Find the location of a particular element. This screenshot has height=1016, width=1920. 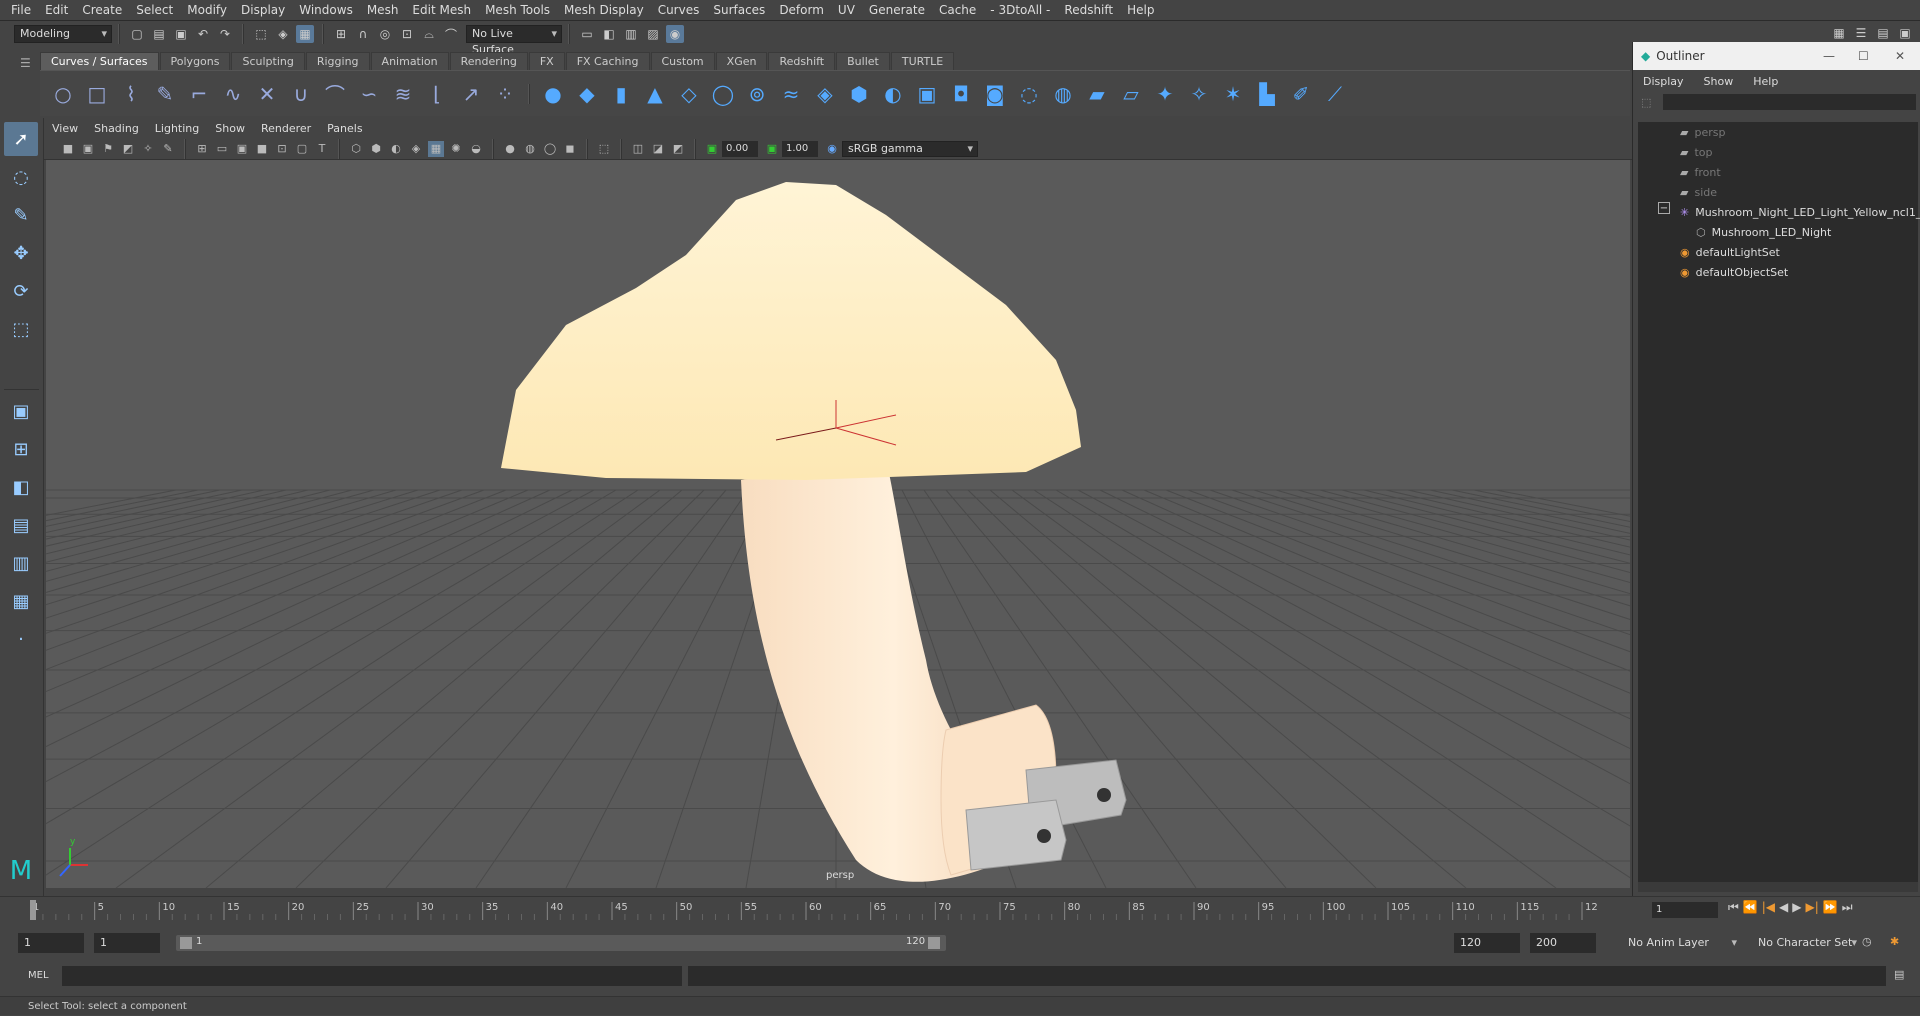

open-close-icon: ▙ is located at coordinates (1267, 94).